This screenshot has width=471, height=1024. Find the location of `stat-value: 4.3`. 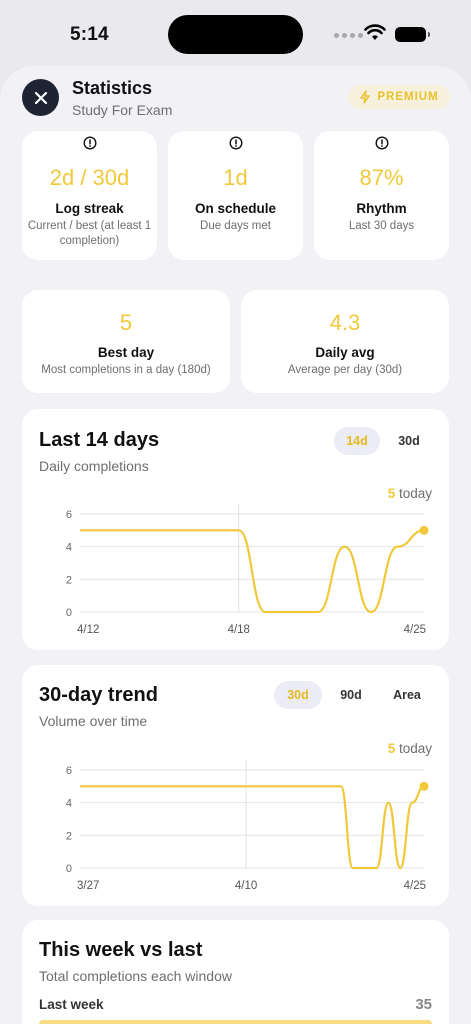

stat-value: 4.3 is located at coordinates (345, 322).